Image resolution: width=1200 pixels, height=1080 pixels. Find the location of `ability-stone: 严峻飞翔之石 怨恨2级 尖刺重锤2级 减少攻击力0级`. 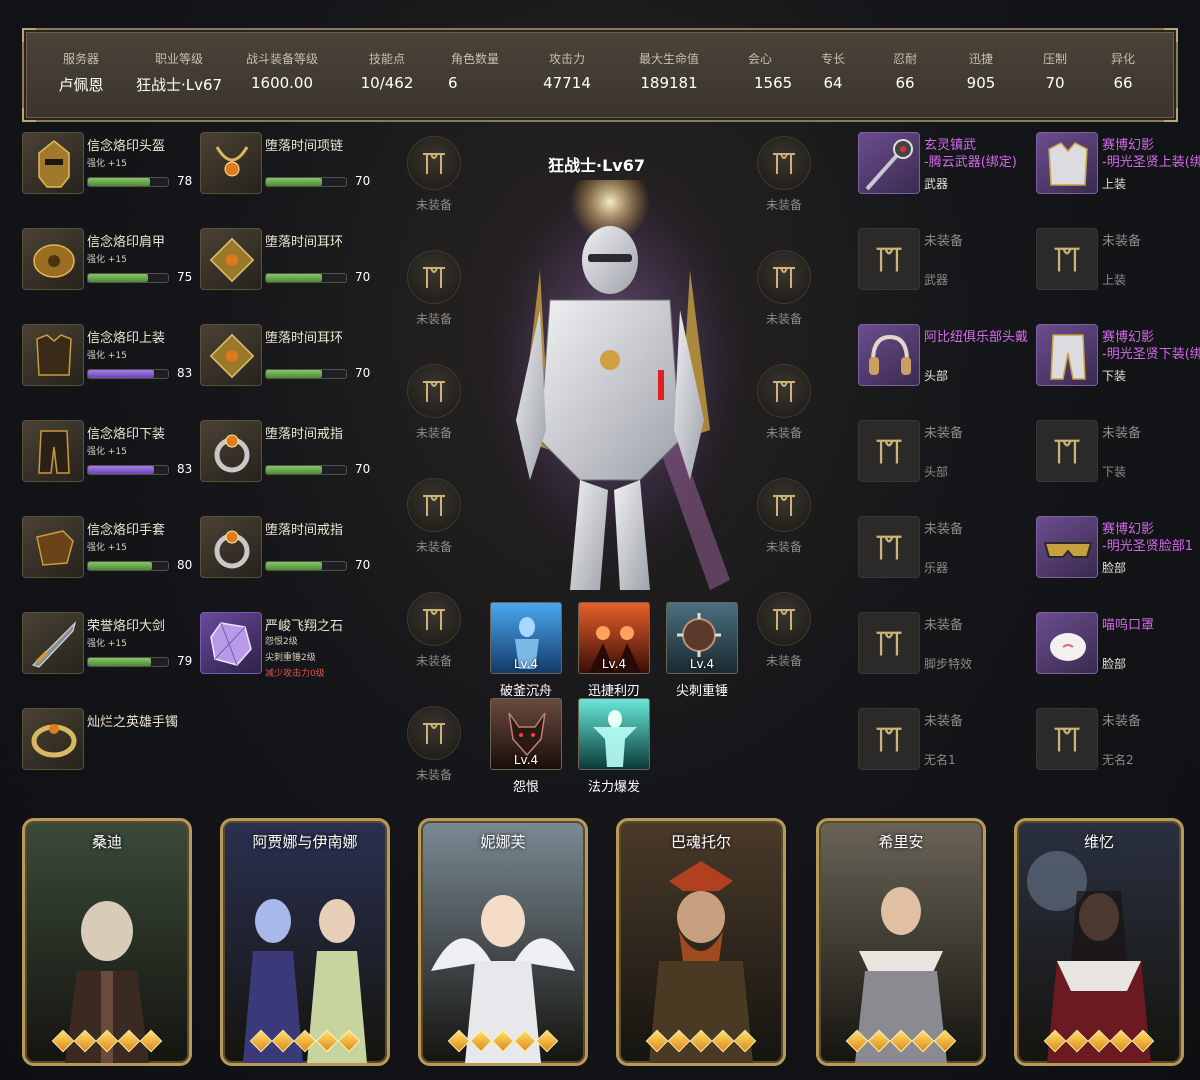

ability-stone: 严峻飞翔之石 怨恨2级 尖刺重锤2级 减少攻击力0级 is located at coordinates (285, 645).